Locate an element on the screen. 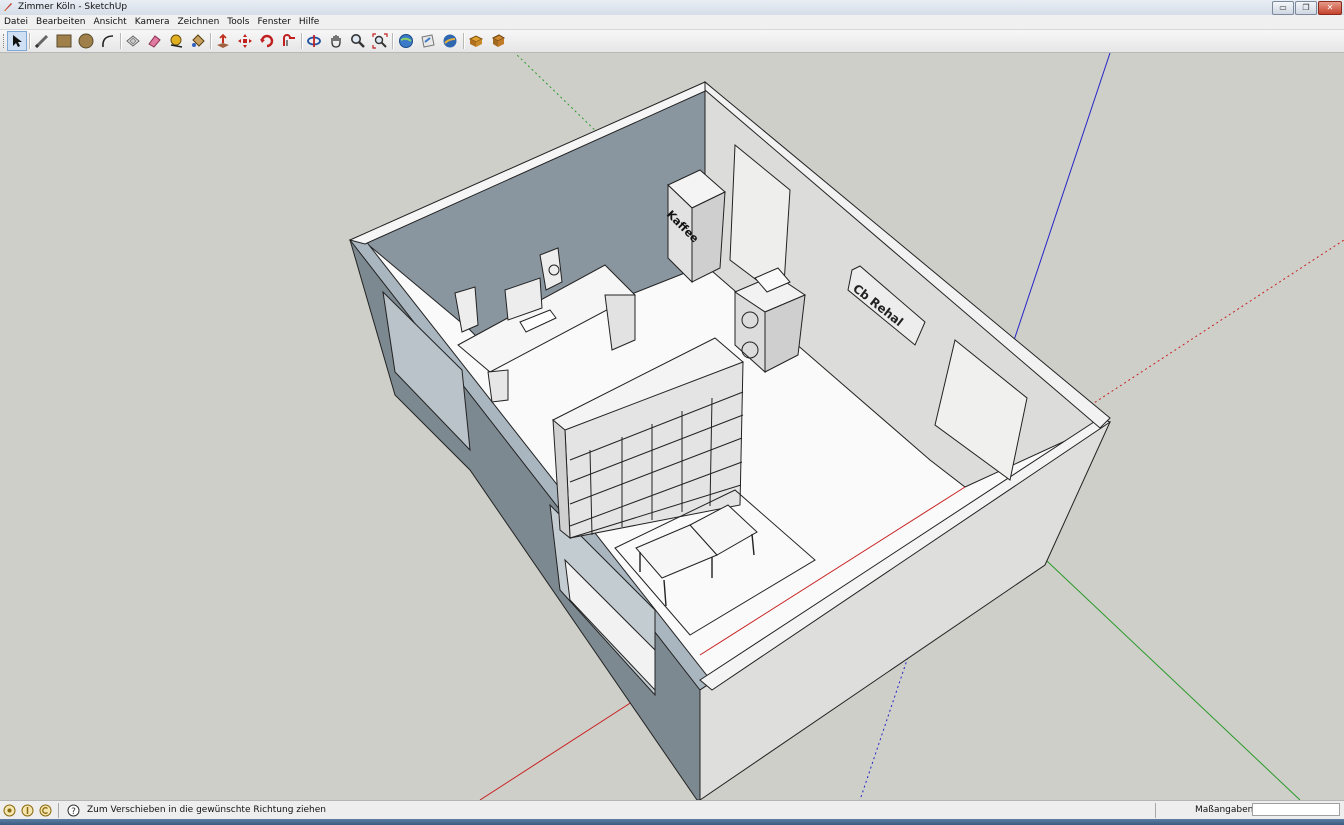 The image size is (1344, 825). share-model-icon is located at coordinates (428, 41).